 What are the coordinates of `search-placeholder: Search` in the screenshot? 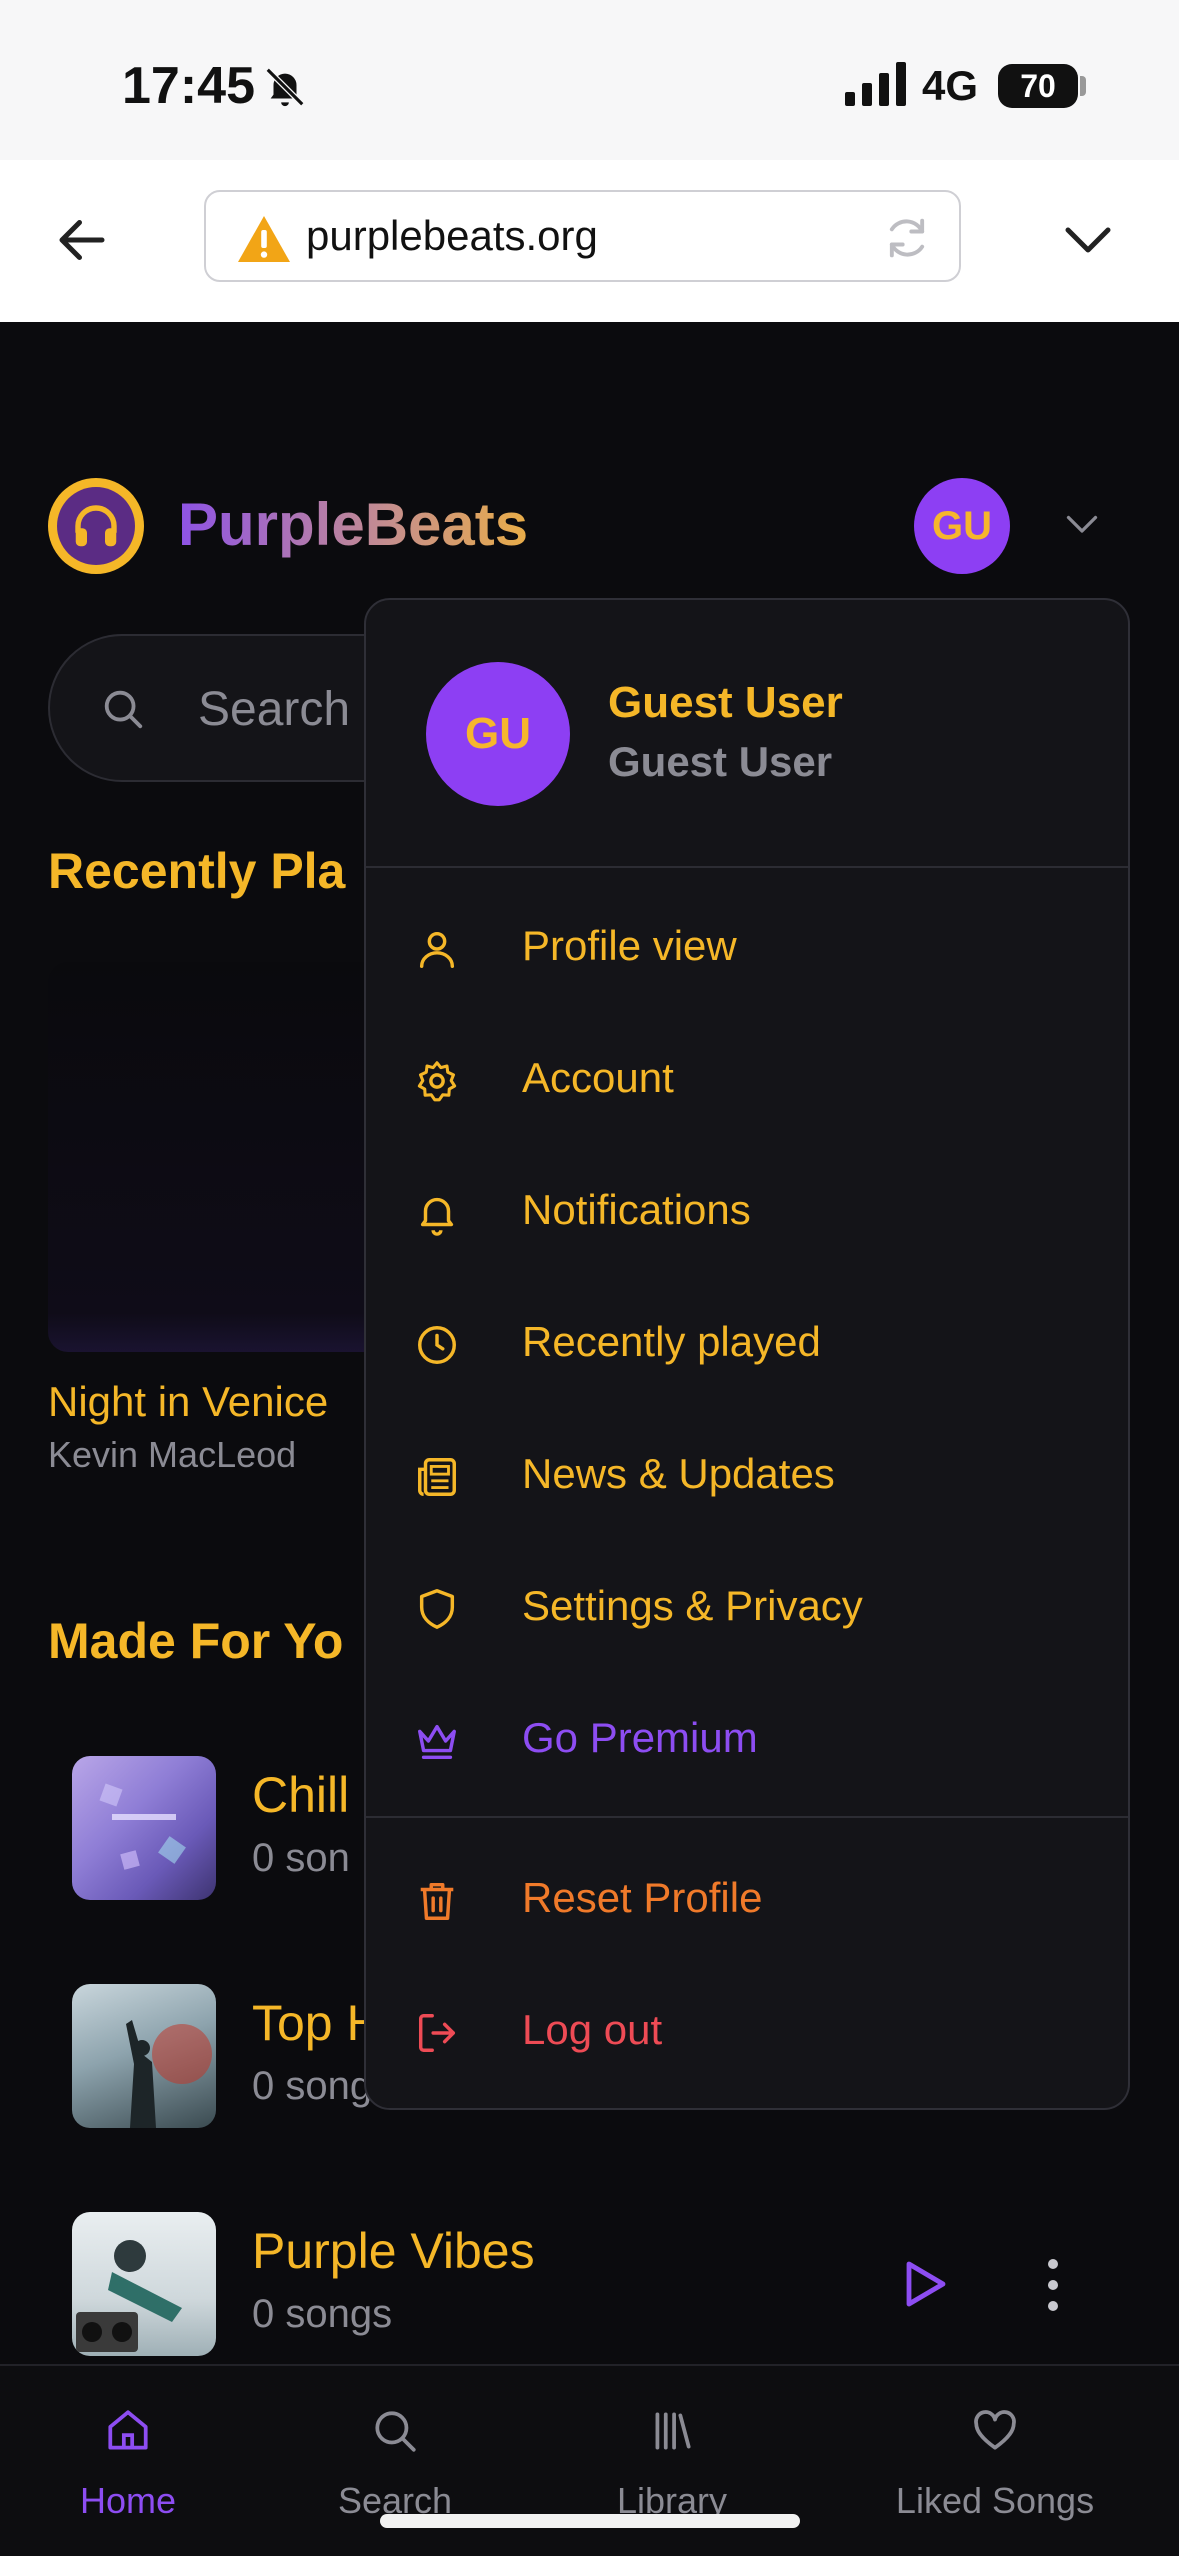 It's located at (274, 709).